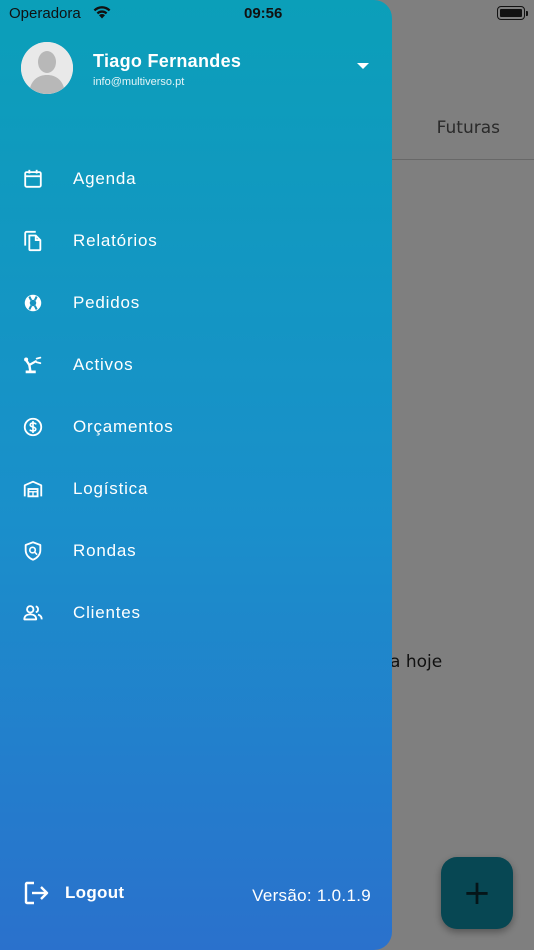  I want to click on user-email: info@multiverso.pt, so click(139, 82).